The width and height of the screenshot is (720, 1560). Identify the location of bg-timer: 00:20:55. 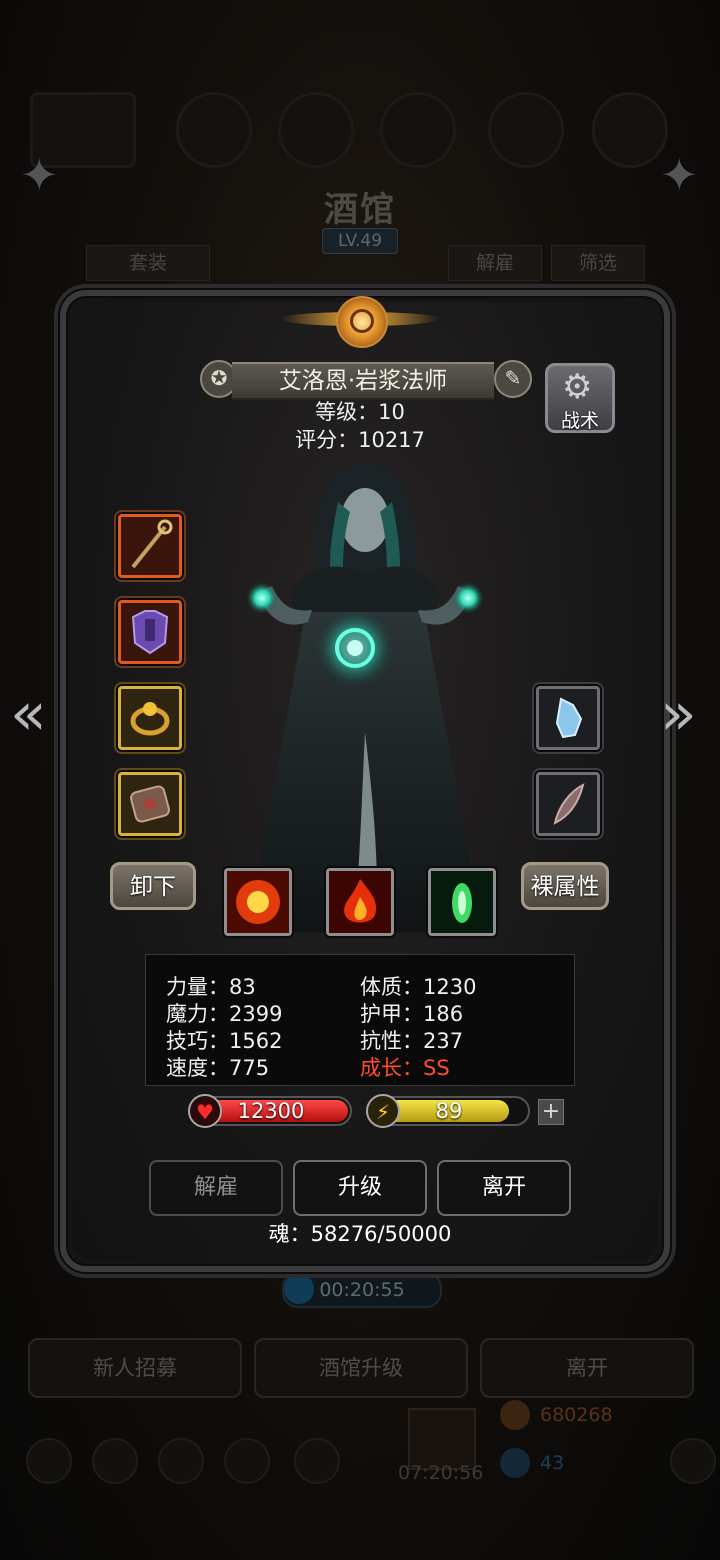
(362, 1290).